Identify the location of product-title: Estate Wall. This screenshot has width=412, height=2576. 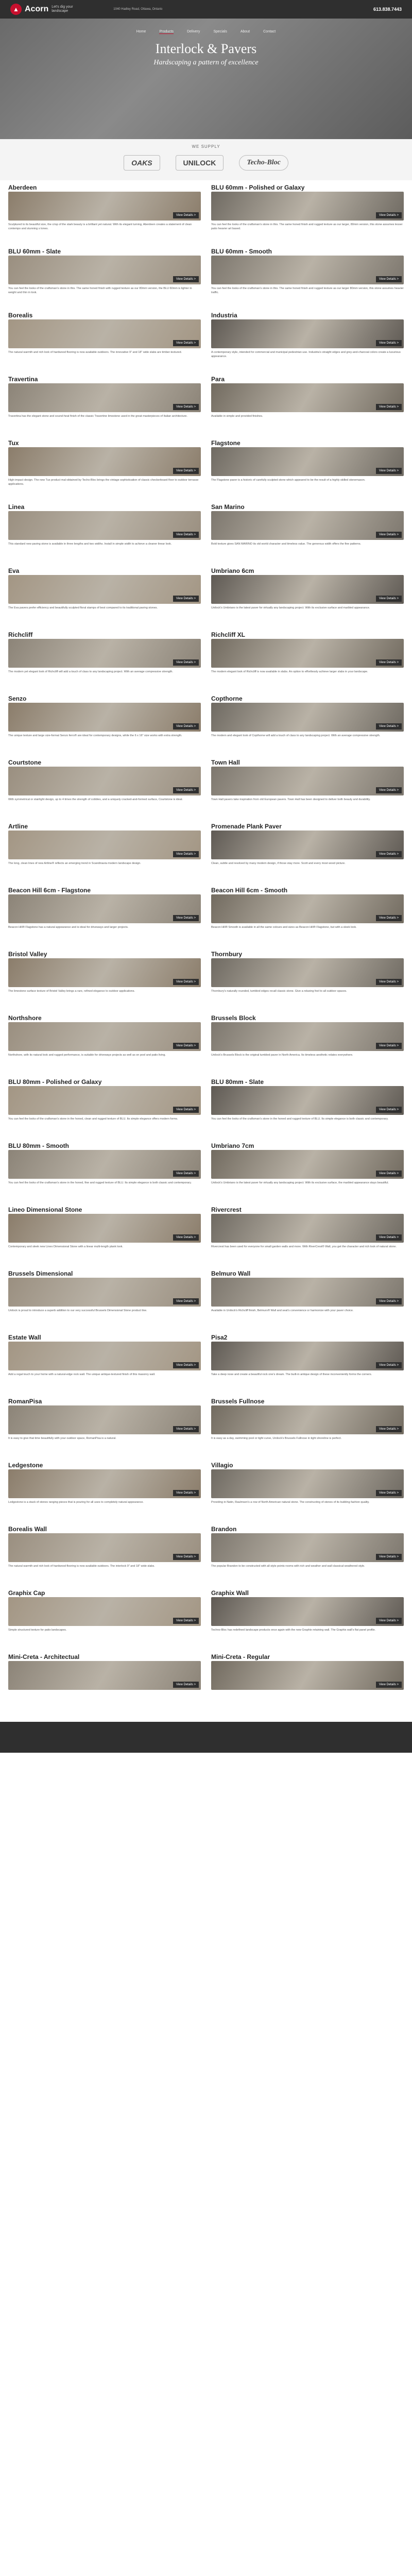
(104, 1337).